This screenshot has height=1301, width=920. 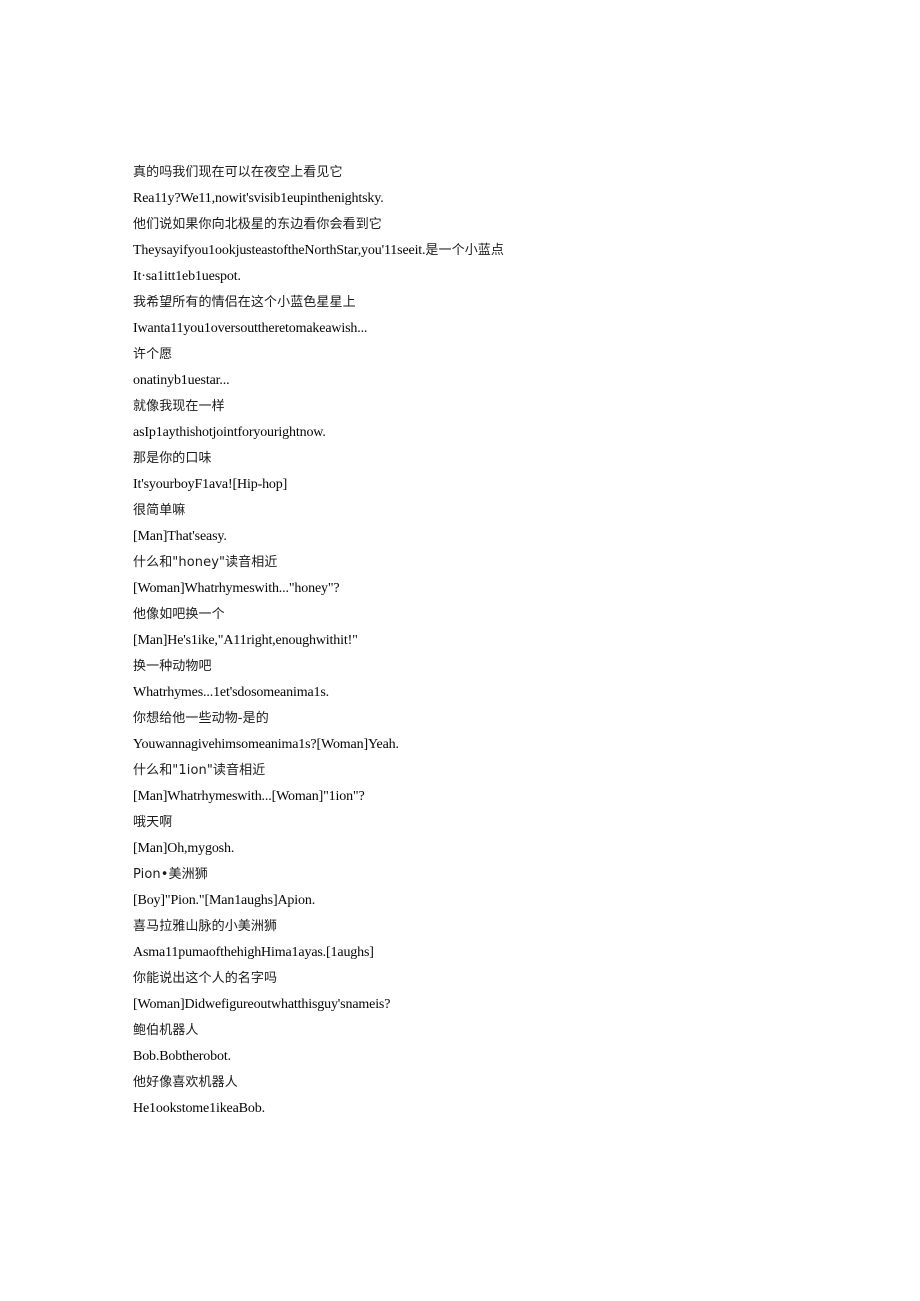 I want to click on subtitle-line-english: Asma11pumaofthehighHima1ayas.[1aughs], so click(x=503, y=953).